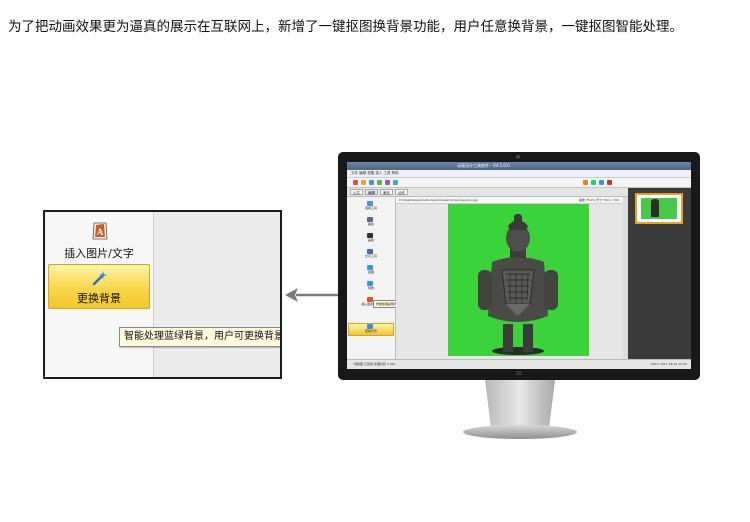 This screenshot has height=522, width=750. Describe the element at coordinates (363, 182) in the screenshot. I see `open-icon` at that location.